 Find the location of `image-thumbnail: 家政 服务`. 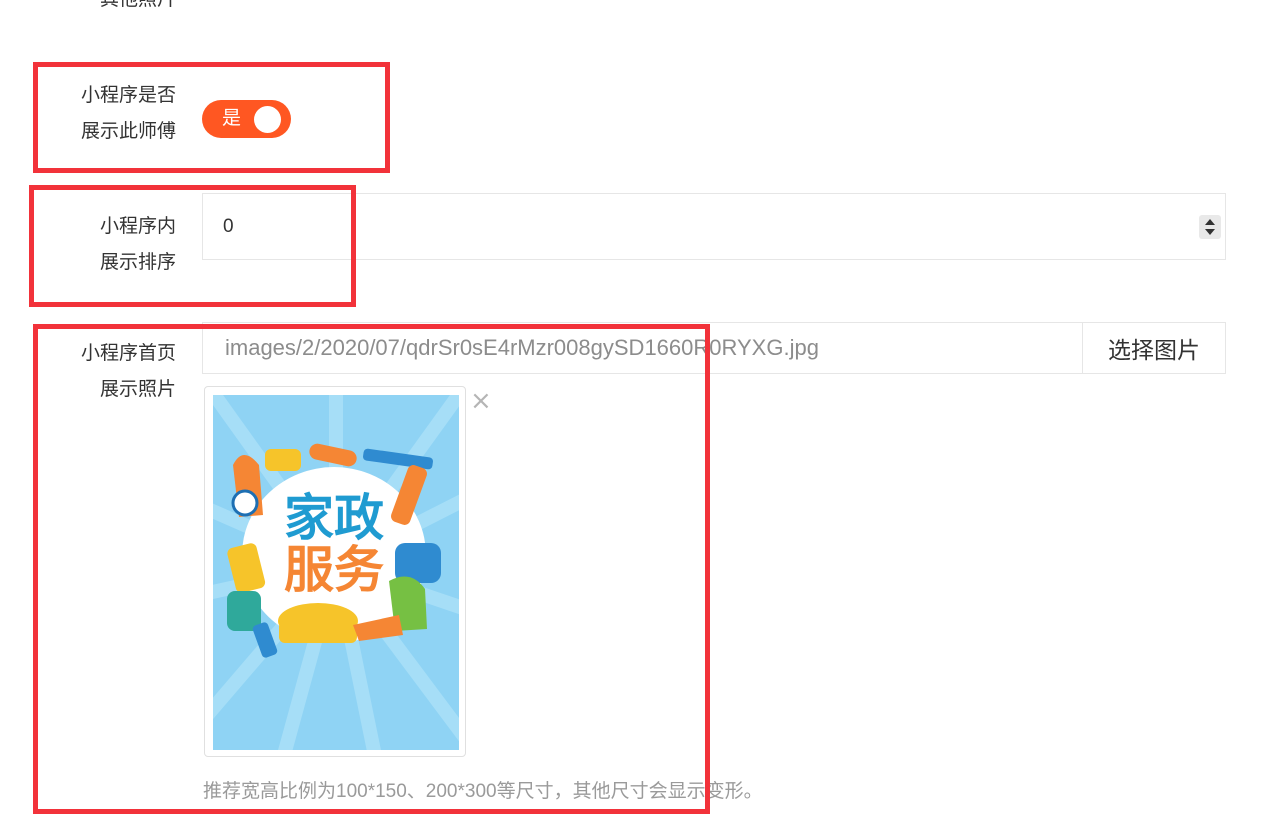

image-thumbnail: 家政 服务 is located at coordinates (335, 571).